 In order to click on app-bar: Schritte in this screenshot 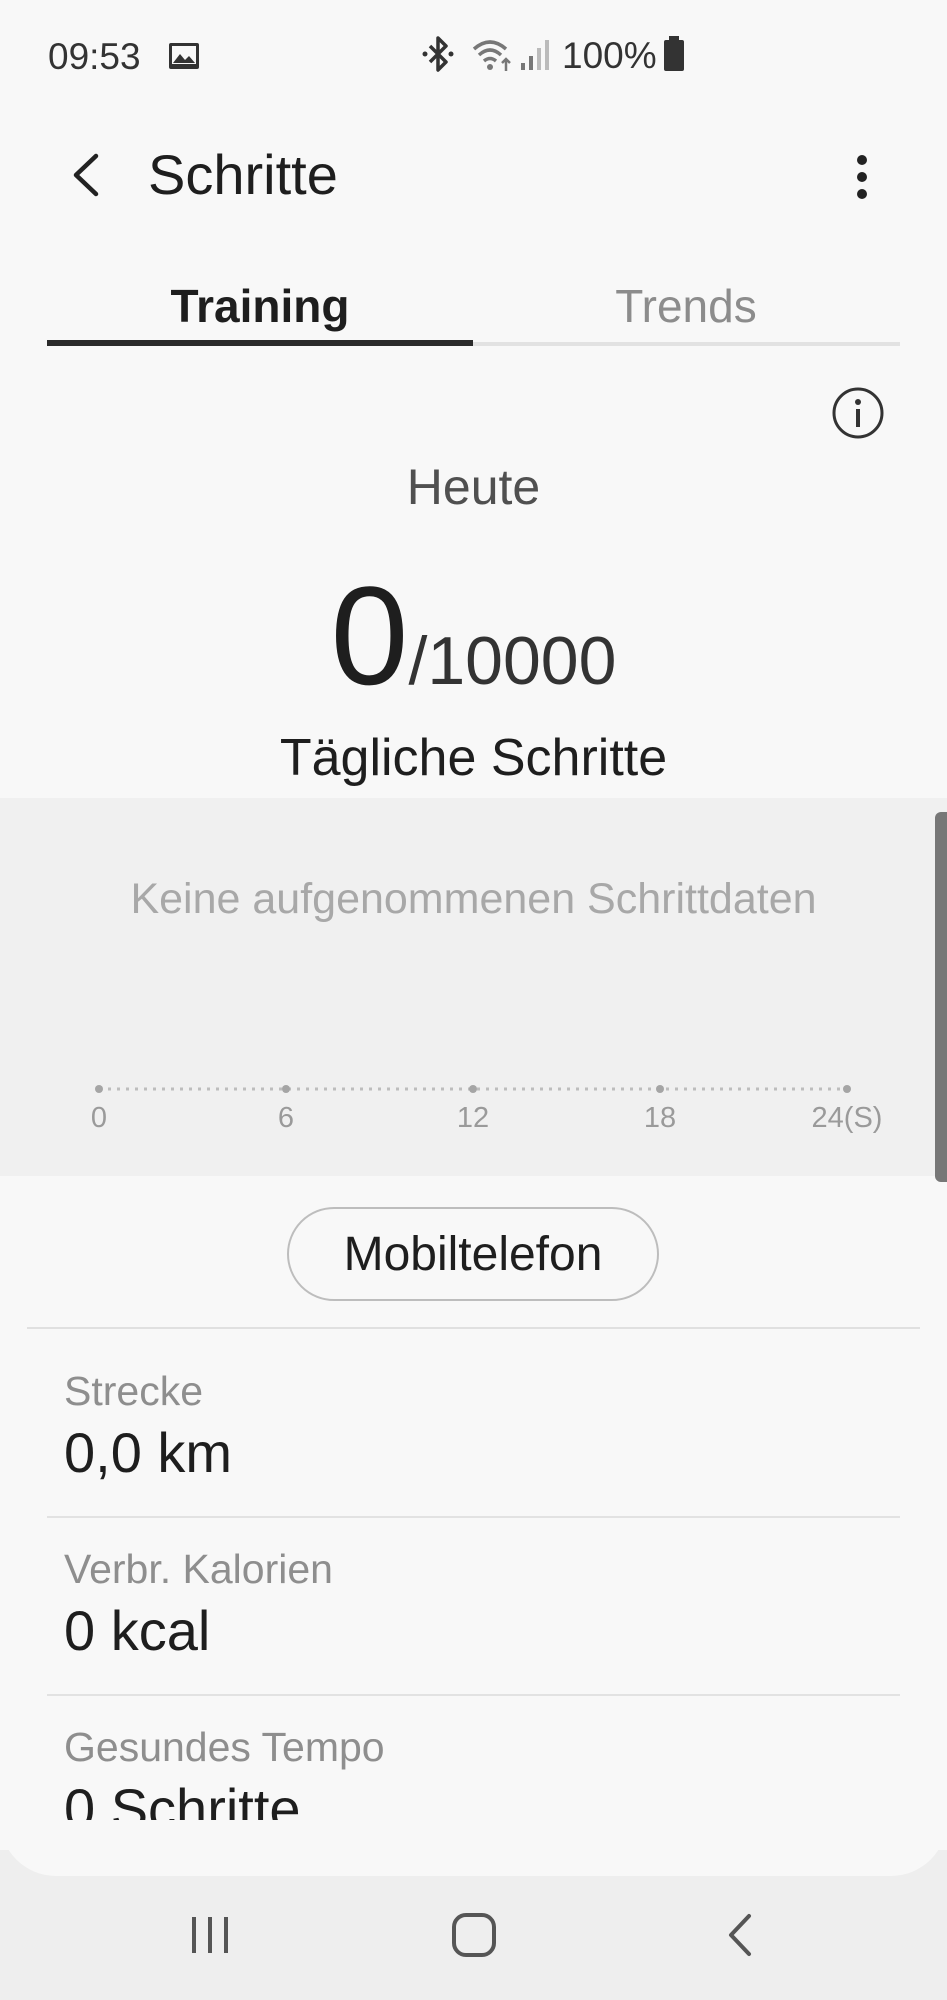, I will do `click(473, 175)`.